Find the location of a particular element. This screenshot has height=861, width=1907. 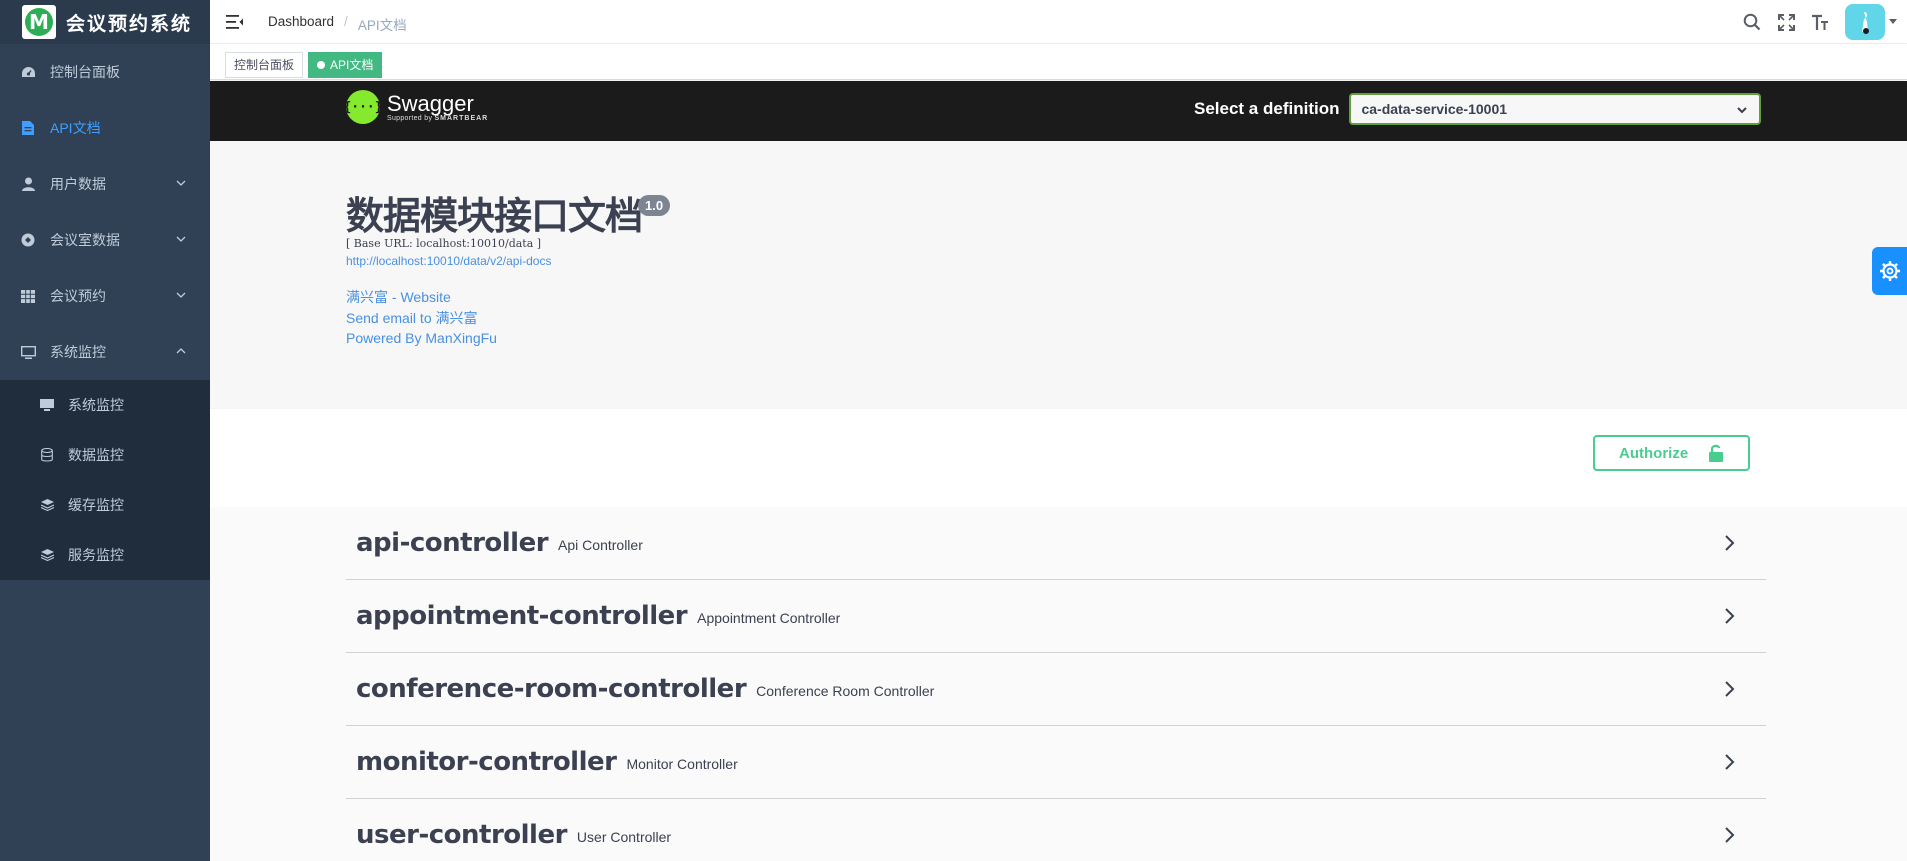

sidebar-item-label: 会议预约 is located at coordinates (78, 296).